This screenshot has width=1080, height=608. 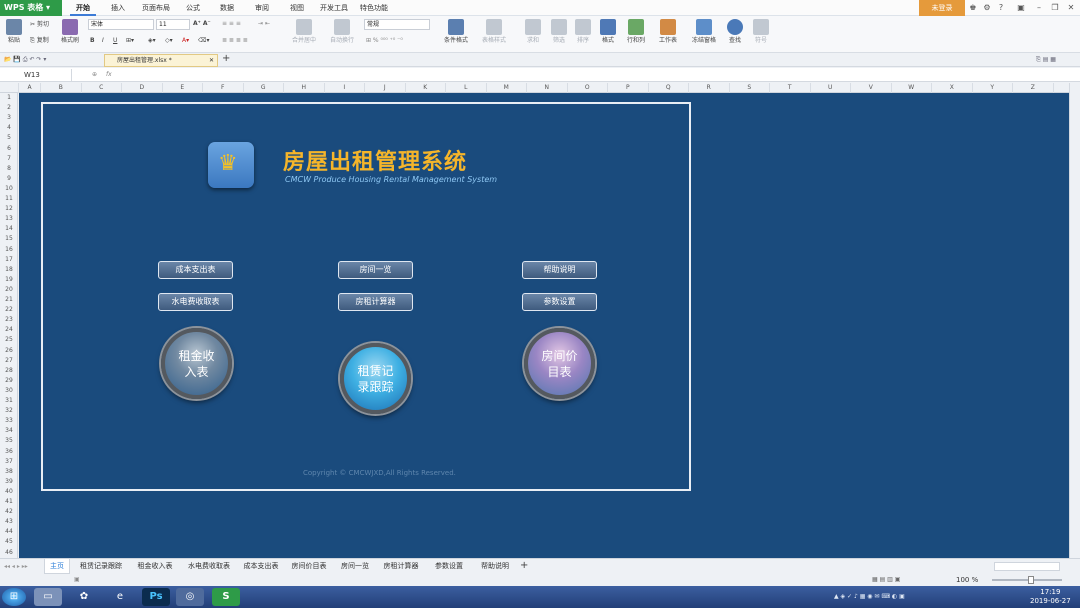 What do you see at coordinates (9, 199) in the screenshot?
I see `row-header-11: 11` at bounding box center [9, 199].